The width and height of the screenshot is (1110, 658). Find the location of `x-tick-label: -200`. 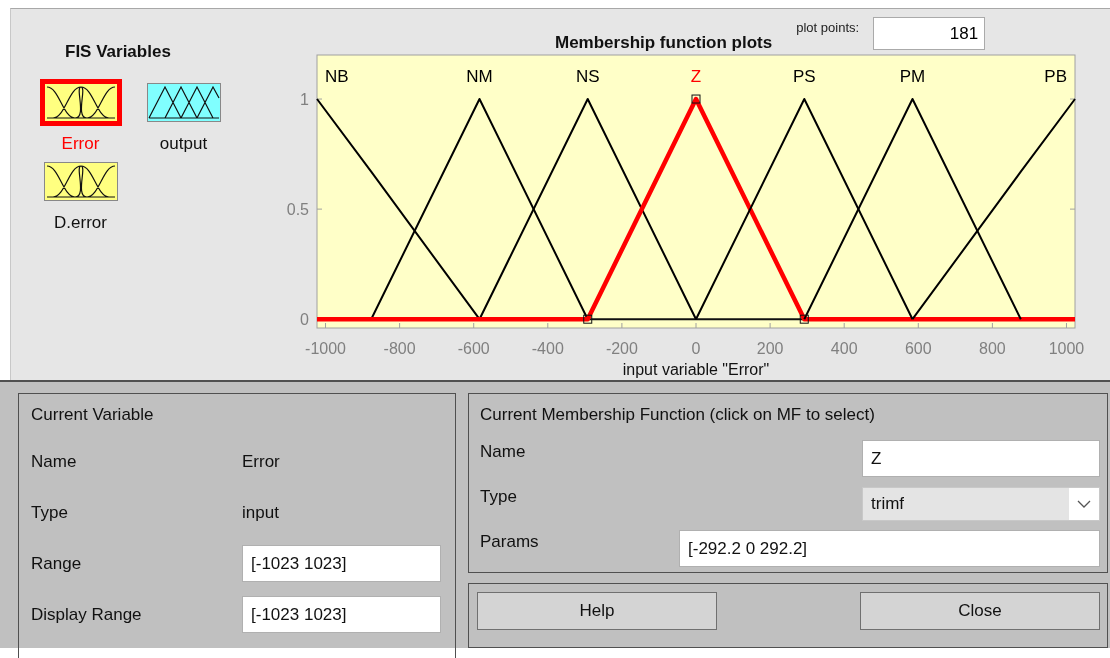

x-tick-label: -200 is located at coordinates (621, 348).